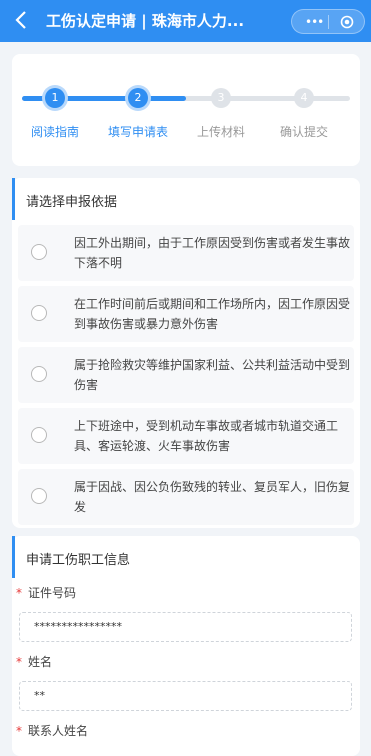 Image resolution: width=371 pixels, height=756 pixels. I want to click on section-title: 申请工伤职工信息, so click(78, 560).